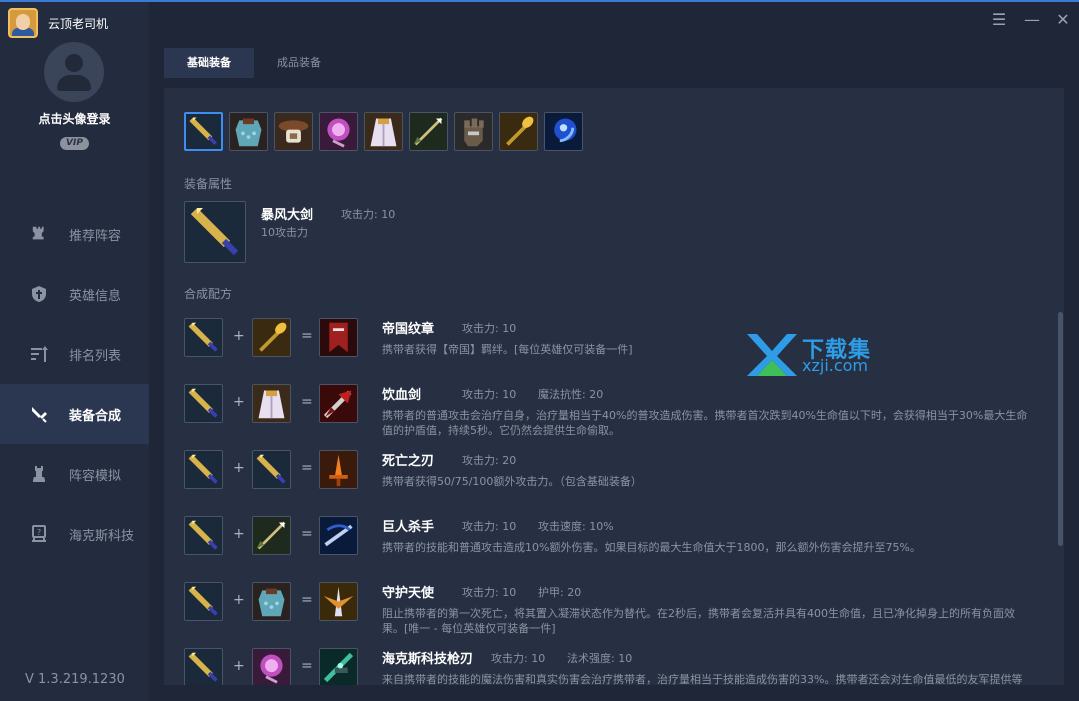 The height and width of the screenshot is (701, 1079). What do you see at coordinates (835, 365) in the screenshot?
I see `watermark-en: xzji.com` at bounding box center [835, 365].